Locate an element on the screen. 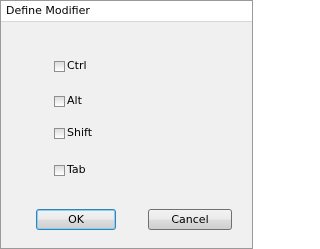 This screenshot has width=320, height=249. alt-option: Alt is located at coordinates (68, 101).